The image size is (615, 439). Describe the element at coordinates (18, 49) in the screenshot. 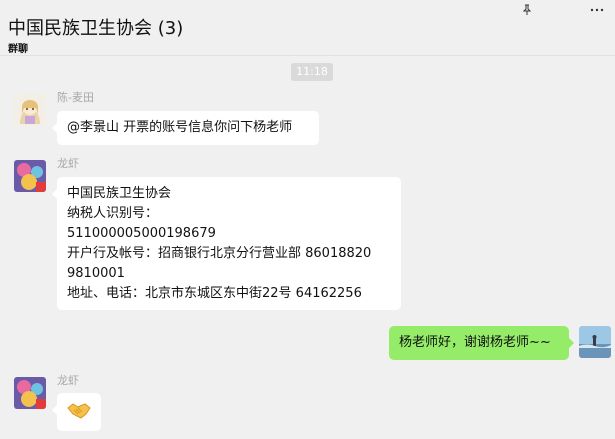

I see `chat-subtitle: 群聊` at that location.